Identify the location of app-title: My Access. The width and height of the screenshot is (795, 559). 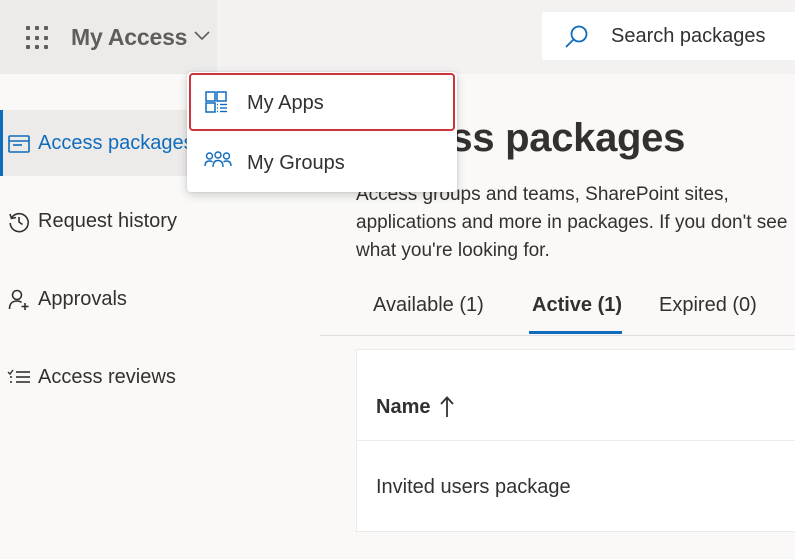
(129, 37).